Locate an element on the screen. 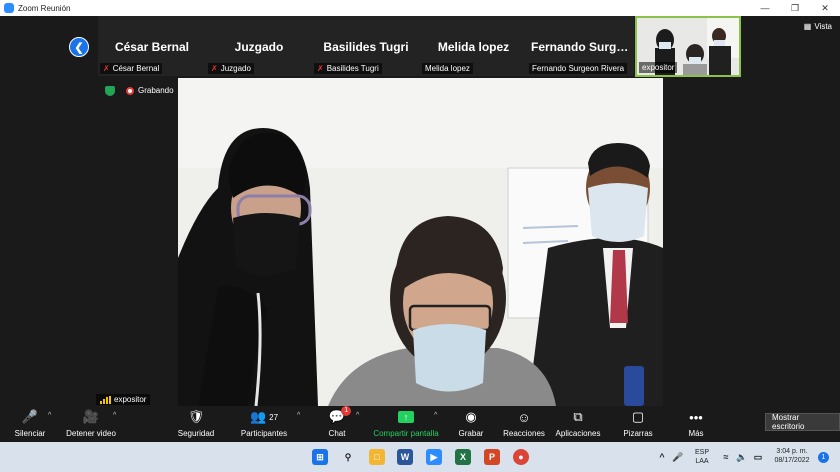 This screenshot has height=472, width=840. participants-count: 27 is located at coordinates (274, 417).